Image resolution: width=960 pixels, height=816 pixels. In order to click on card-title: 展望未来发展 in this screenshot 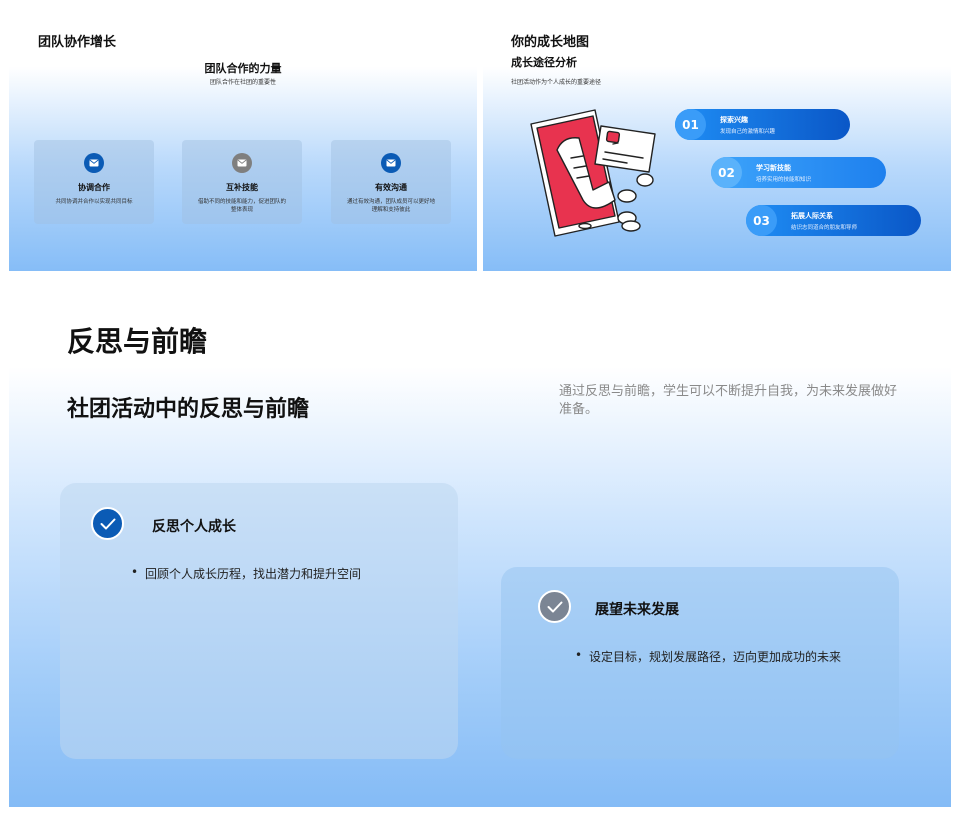, I will do `click(637, 610)`.